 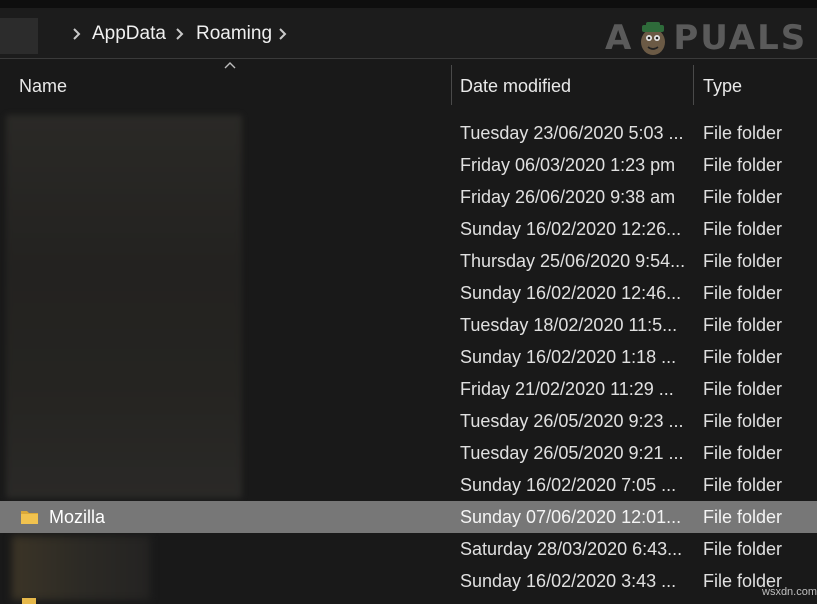 What do you see at coordinates (789, 592) in the screenshot?
I see `watermark-footer: wsxdn.com` at bounding box center [789, 592].